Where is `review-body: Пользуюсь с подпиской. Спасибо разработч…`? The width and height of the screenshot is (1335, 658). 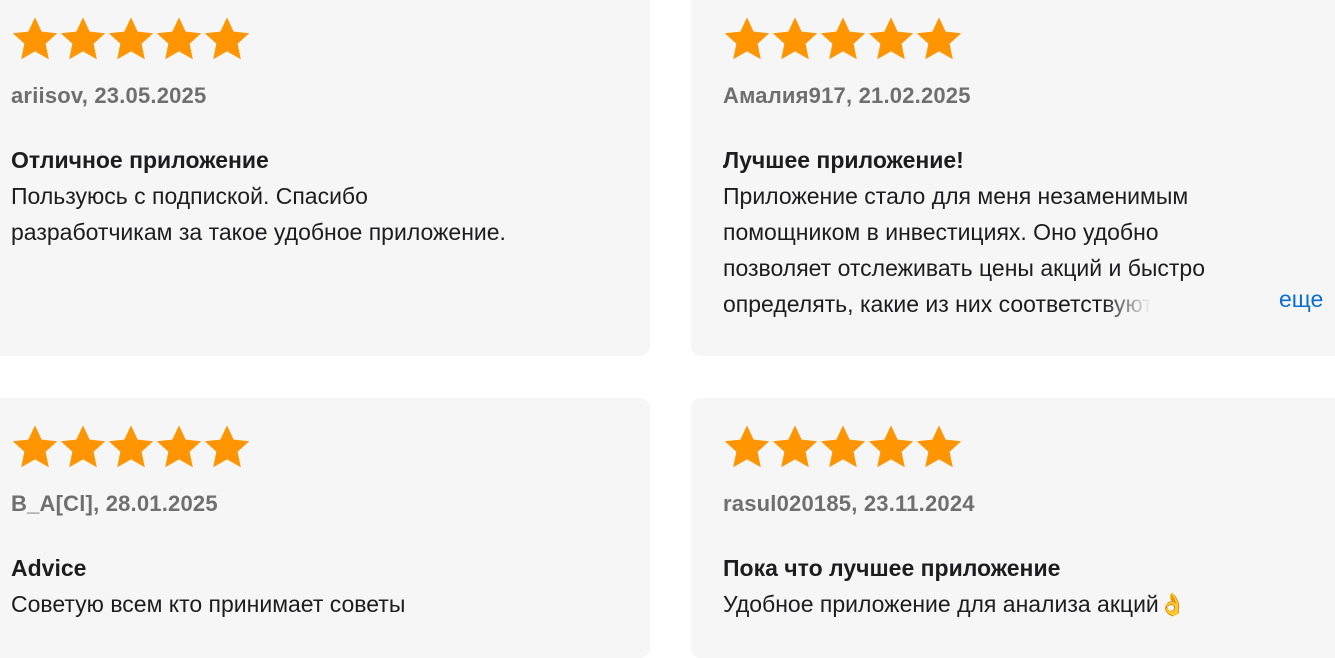
review-body: Пользуюсь с подпиской. Спасибо разработч… is located at coordinates (311, 214).